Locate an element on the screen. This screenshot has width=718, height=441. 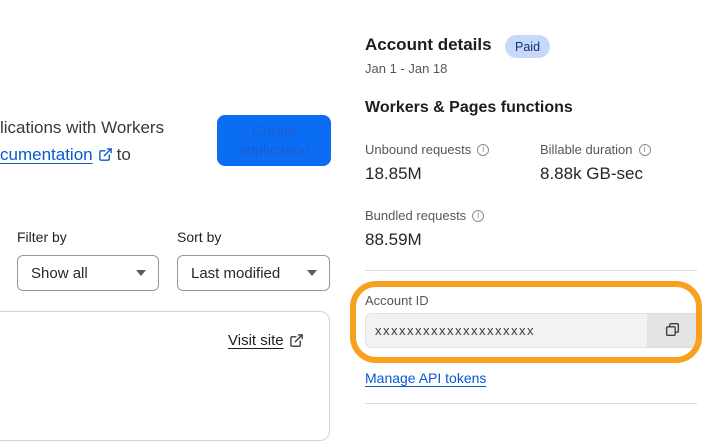
billing-date-range: Jan 1 - Jan 18 is located at coordinates (406, 68).